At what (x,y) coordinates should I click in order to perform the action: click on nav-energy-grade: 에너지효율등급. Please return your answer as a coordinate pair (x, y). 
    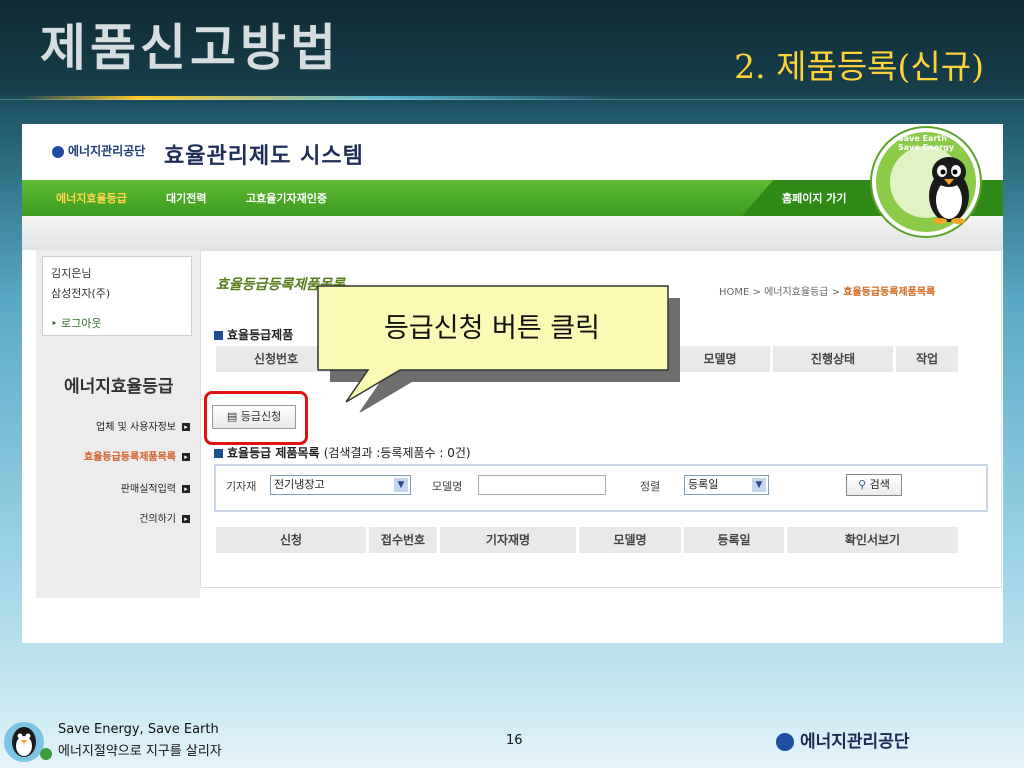
    Looking at the image, I should click on (91, 198).